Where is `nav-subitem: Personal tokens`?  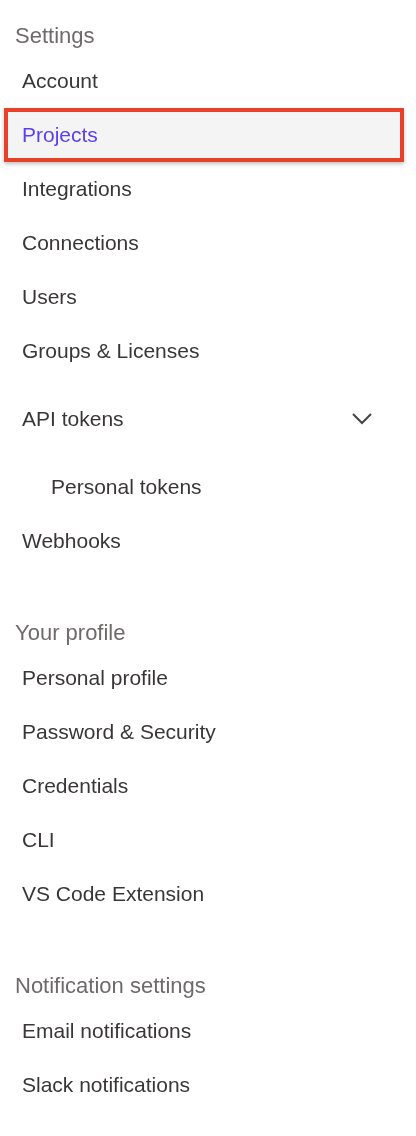
nav-subitem: Personal tokens is located at coordinates (204, 487).